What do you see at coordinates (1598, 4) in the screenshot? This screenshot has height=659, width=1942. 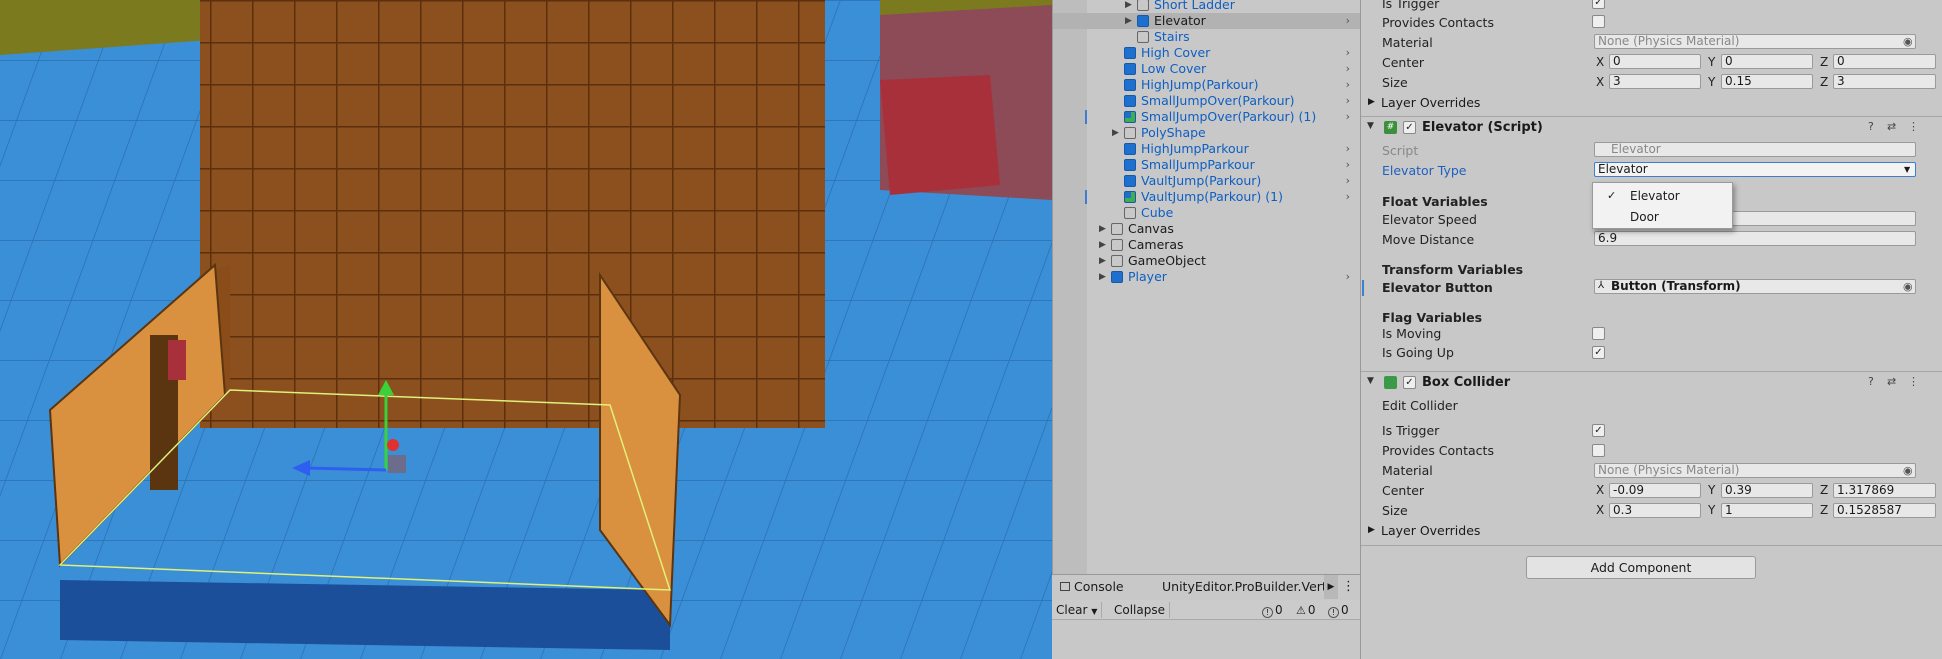 I see `top-is-trigger-checkbox: ✓` at bounding box center [1598, 4].